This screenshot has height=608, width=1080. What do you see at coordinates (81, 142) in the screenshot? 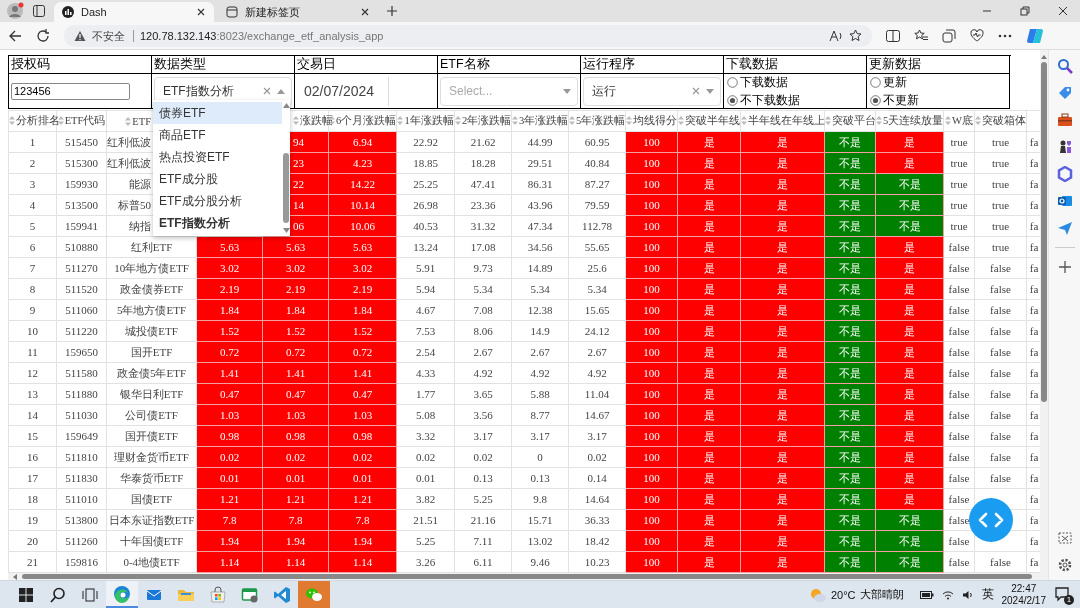
I see `table-cell: 515450` at bounding box center [81, 142].